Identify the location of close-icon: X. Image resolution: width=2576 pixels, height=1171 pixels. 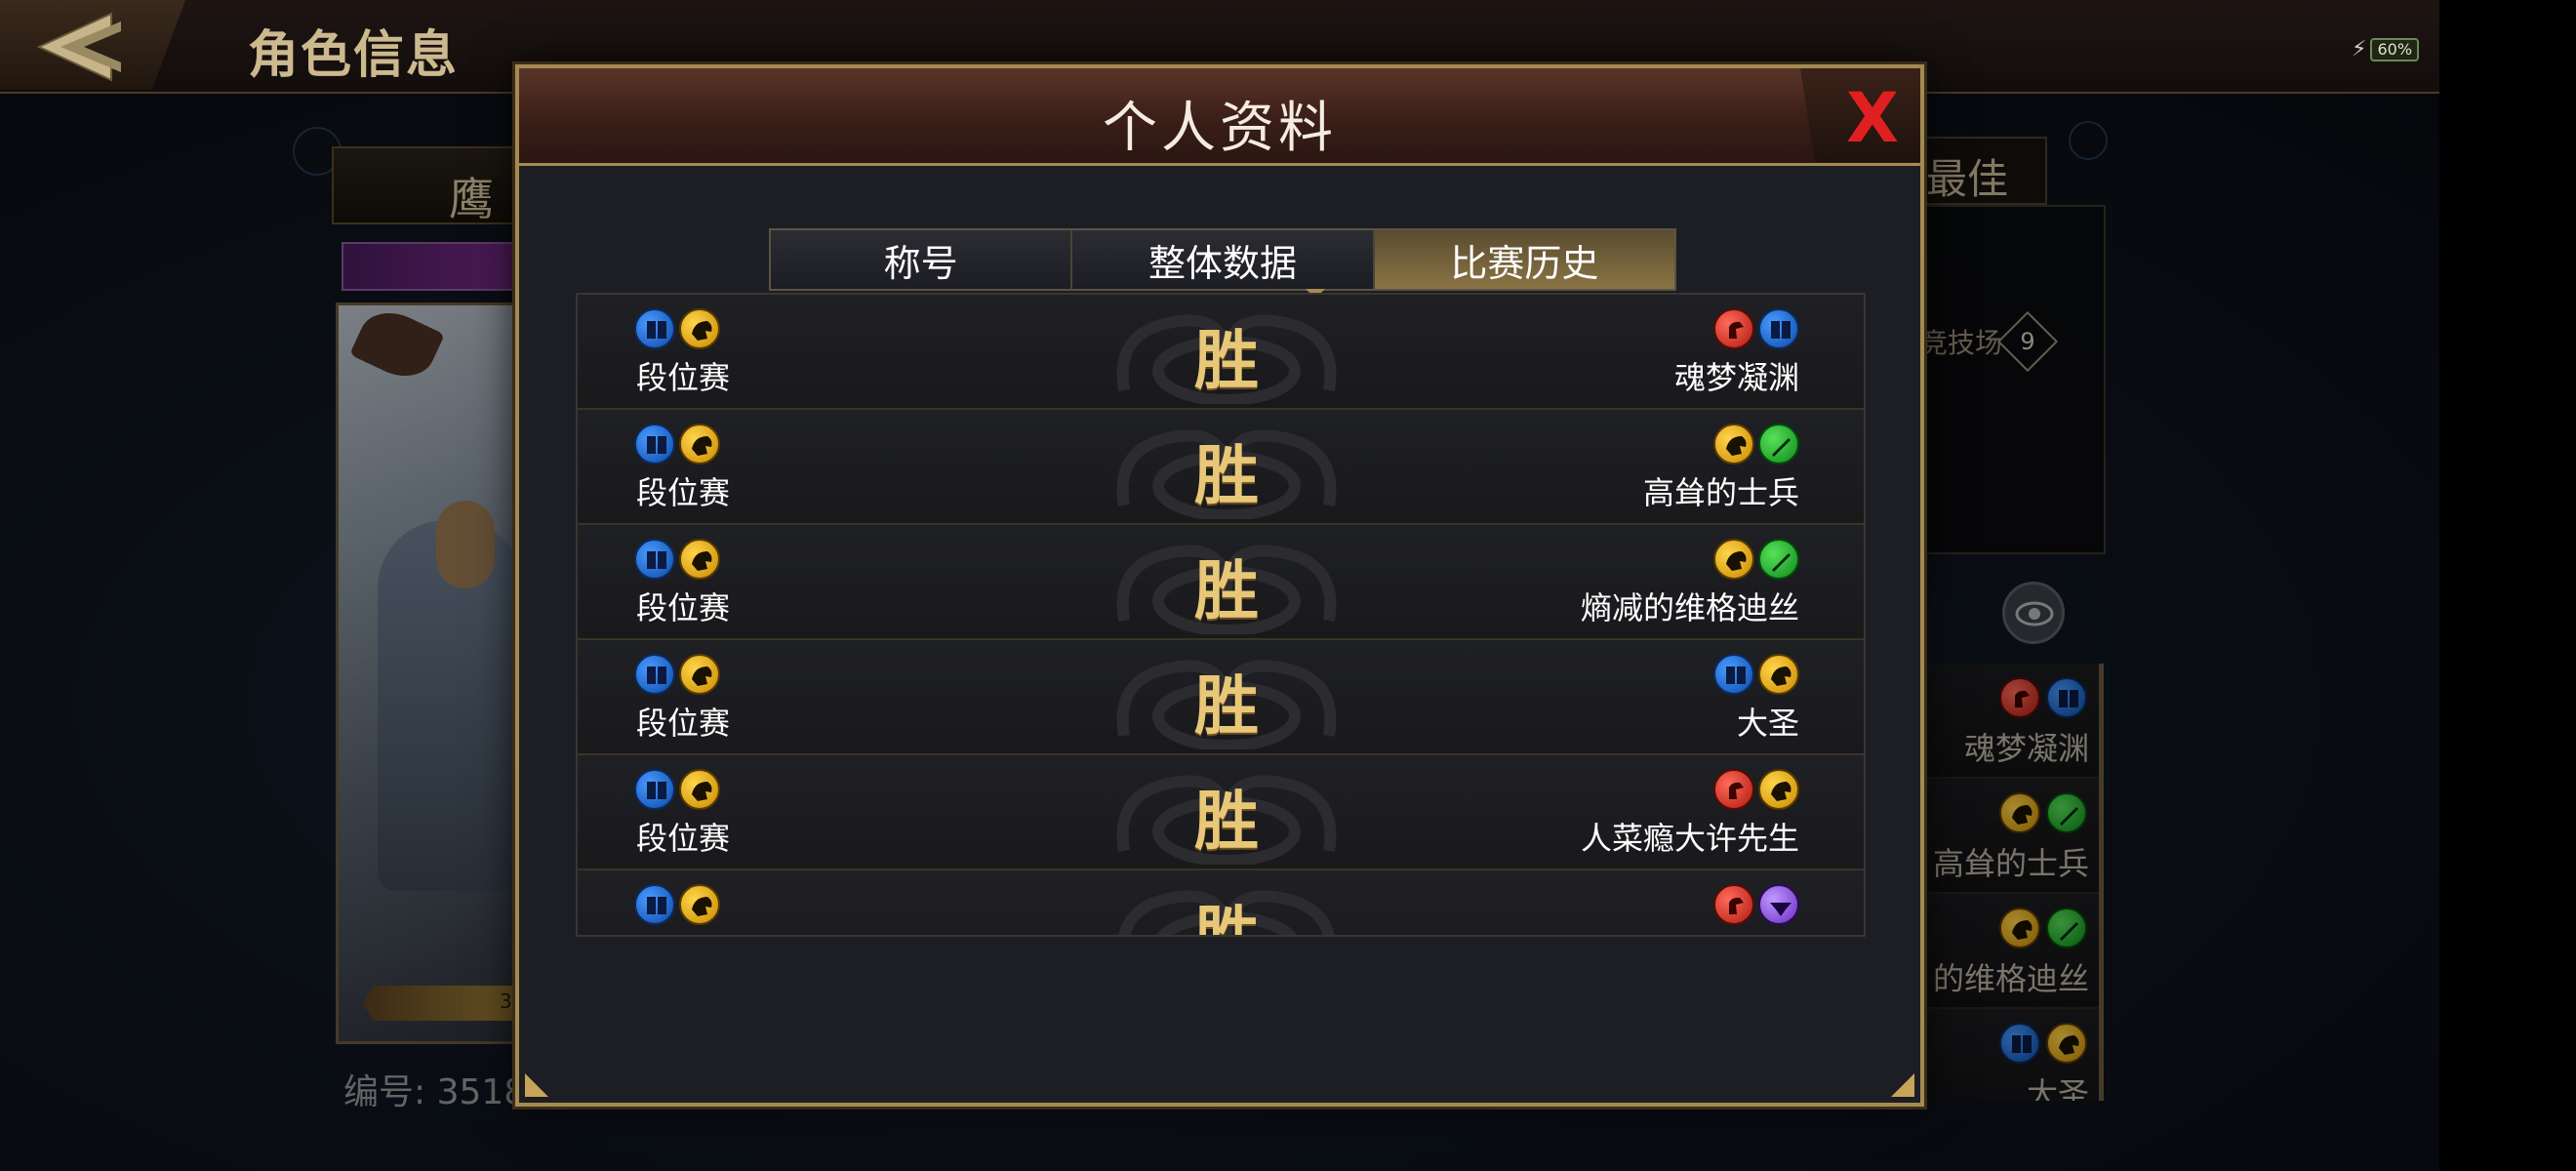
(1872, 118).